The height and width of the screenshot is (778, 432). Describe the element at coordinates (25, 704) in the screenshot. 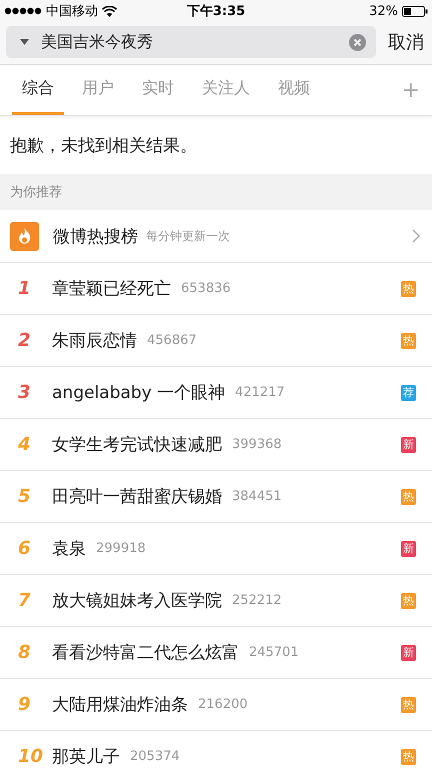

I see `rank-number: 9` at that location.